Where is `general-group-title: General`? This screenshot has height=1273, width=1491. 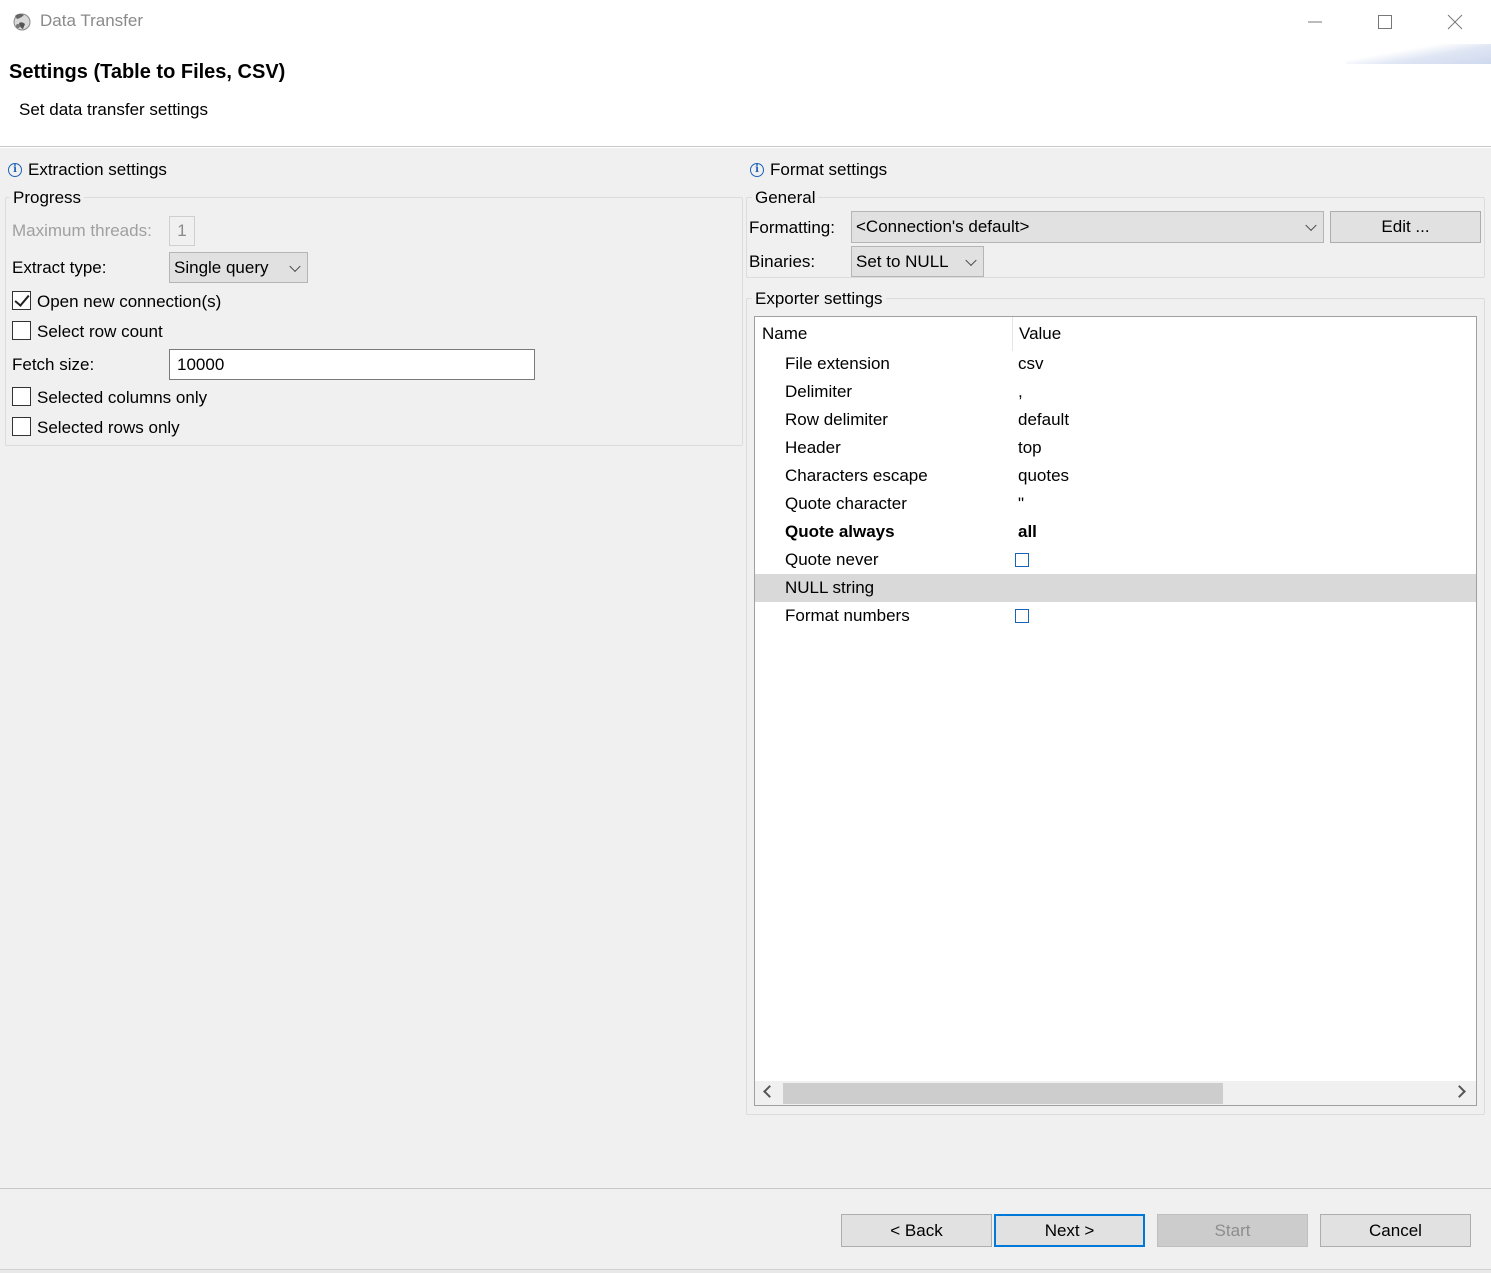
general-group-title: General is located at coordinates (785, 198).